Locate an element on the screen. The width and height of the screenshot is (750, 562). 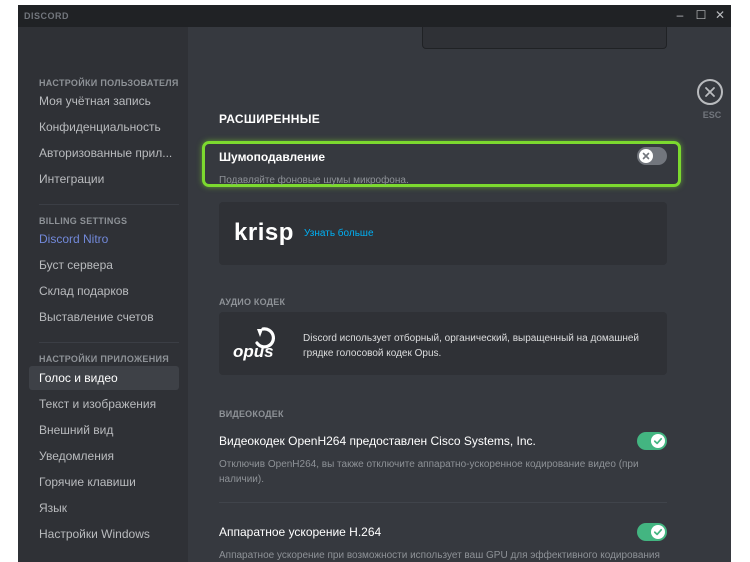
video-codec-header: ВИДЕОКОДЕК is located at coordinates (251, 414).